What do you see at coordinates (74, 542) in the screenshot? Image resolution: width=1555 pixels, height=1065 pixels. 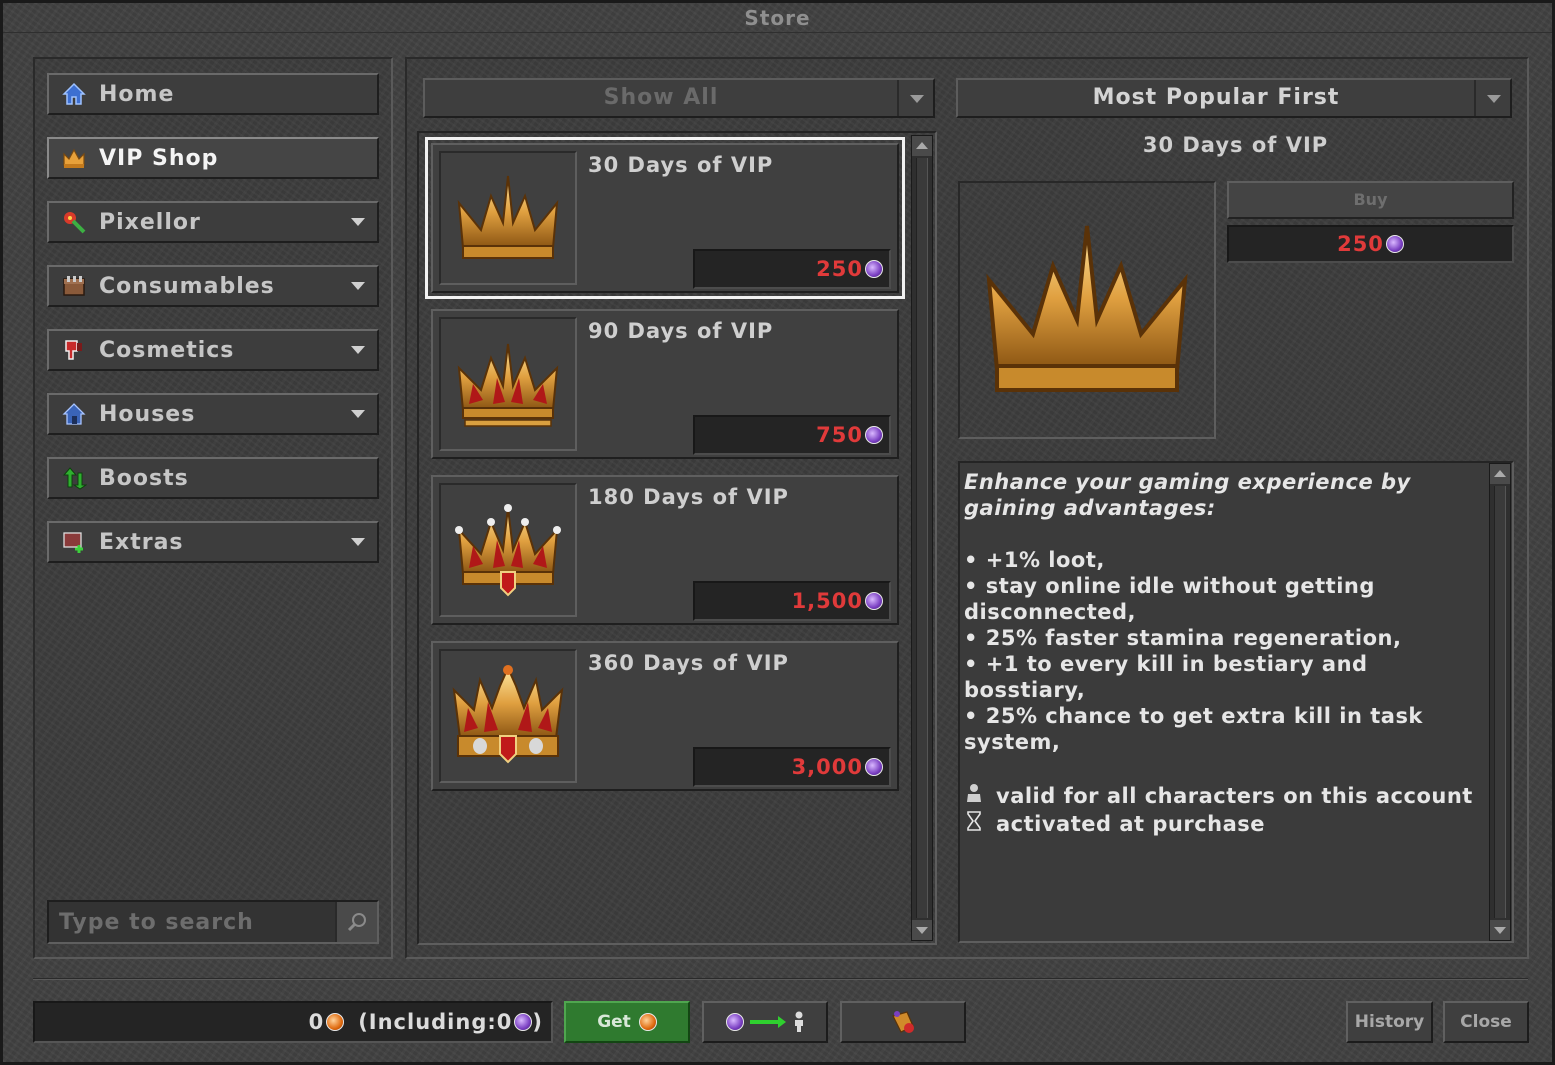 I see `extras-icon` at bounding box center [74, 542].